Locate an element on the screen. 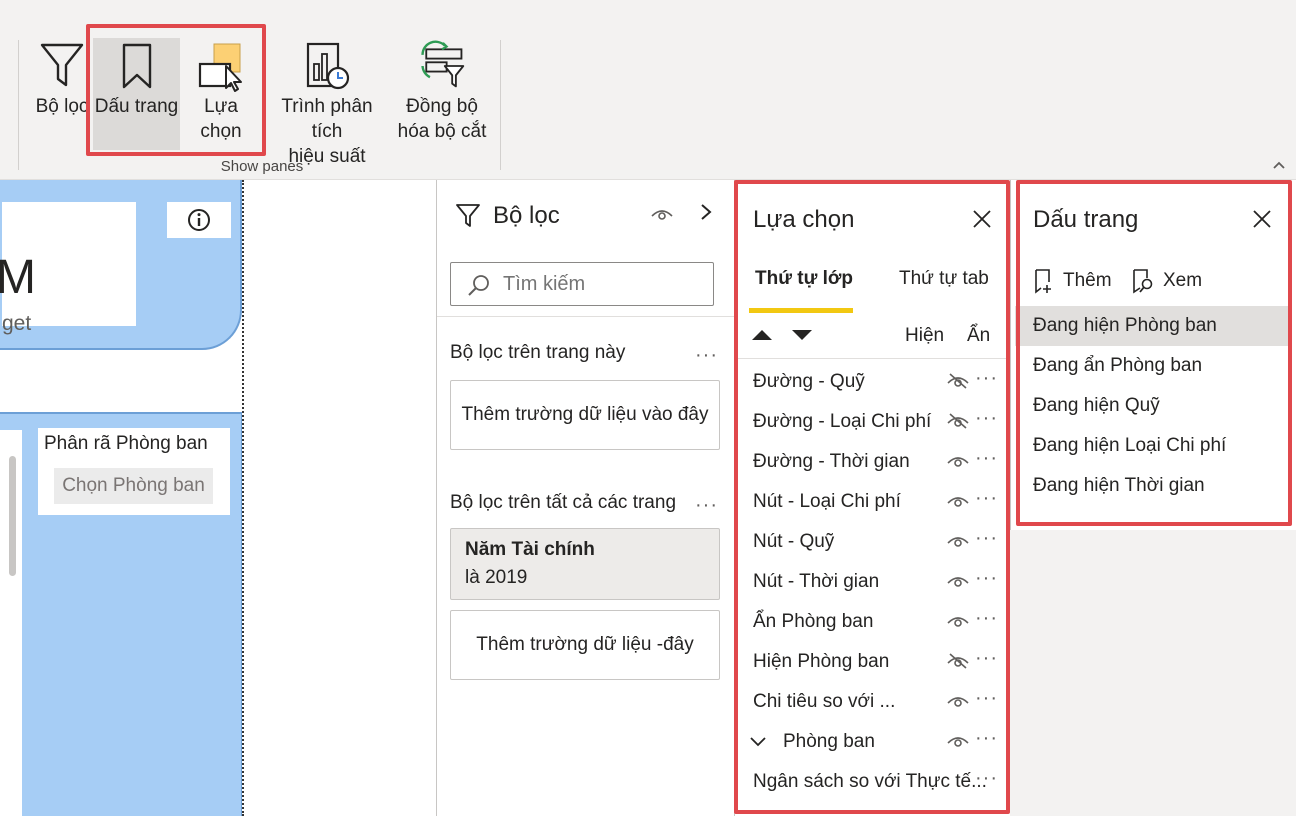 The height and width of the screenshot is (816, 1296). close-selection-pane-button is located at coordinates (983, 220).